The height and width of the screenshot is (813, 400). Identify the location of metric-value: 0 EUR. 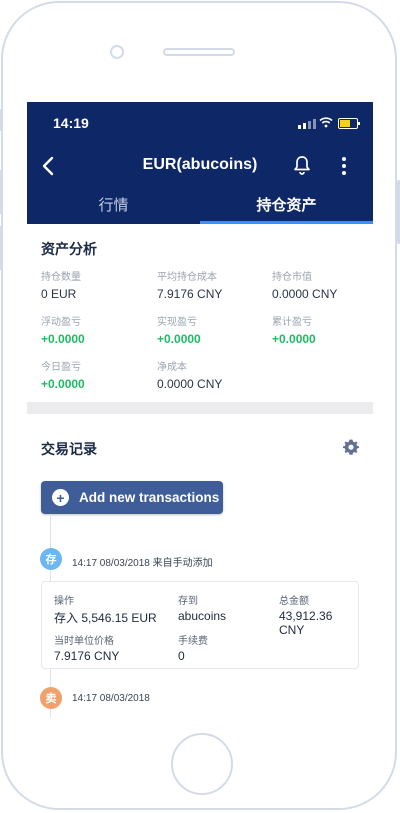
(59, 294).